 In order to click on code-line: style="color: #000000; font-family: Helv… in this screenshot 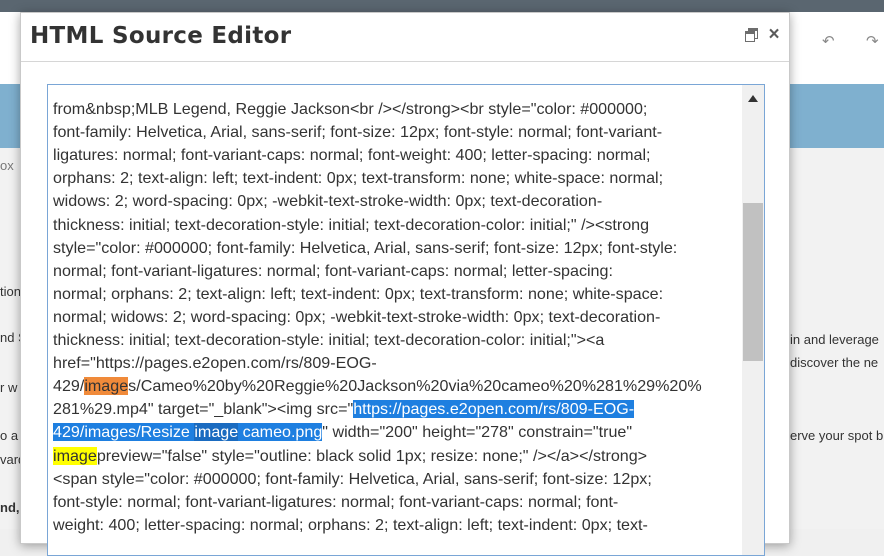, I will do `click(365, 247)`.